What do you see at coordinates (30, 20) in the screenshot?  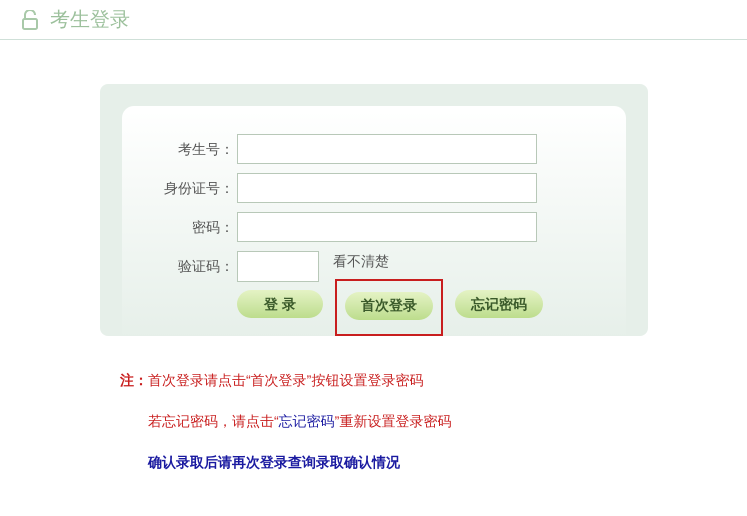 I see `lock-icon` at bounding box center [30, 20].